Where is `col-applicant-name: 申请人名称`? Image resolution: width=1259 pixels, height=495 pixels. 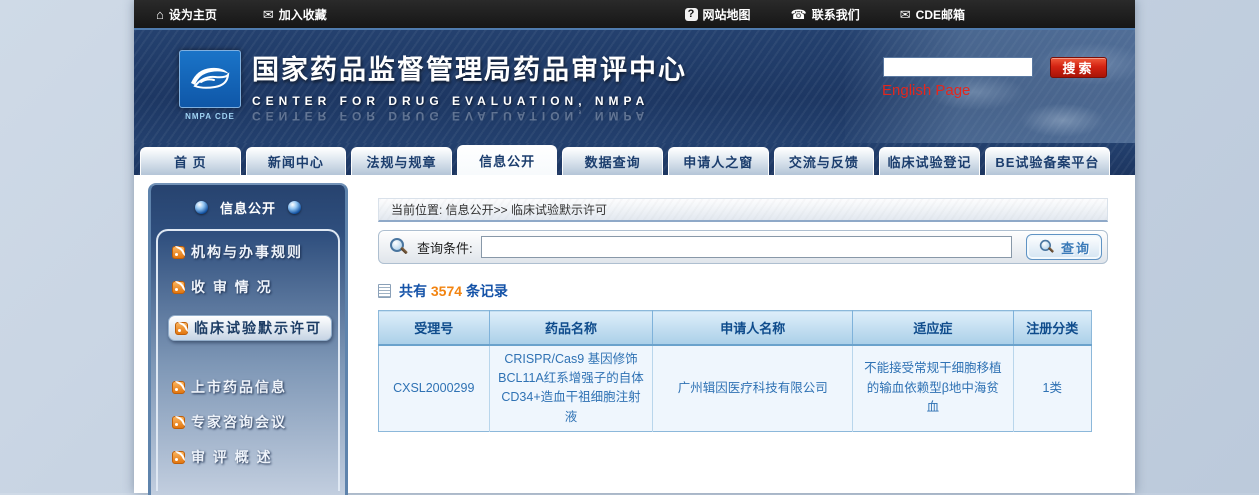 col-applicant-name: 申请人名称 is located at coordinates (753, 328).